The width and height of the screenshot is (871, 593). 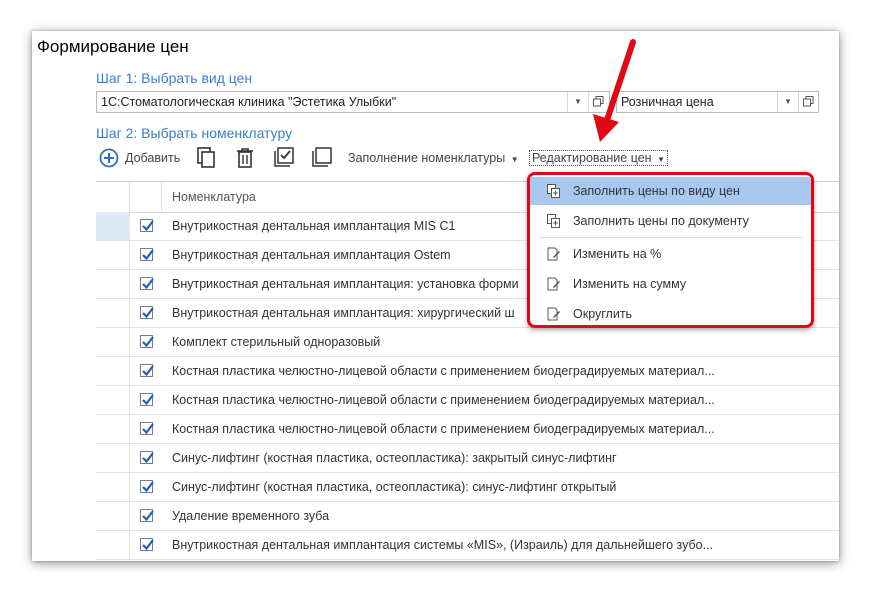 I want to click on header-row-marker, so click(x=113, y=197).